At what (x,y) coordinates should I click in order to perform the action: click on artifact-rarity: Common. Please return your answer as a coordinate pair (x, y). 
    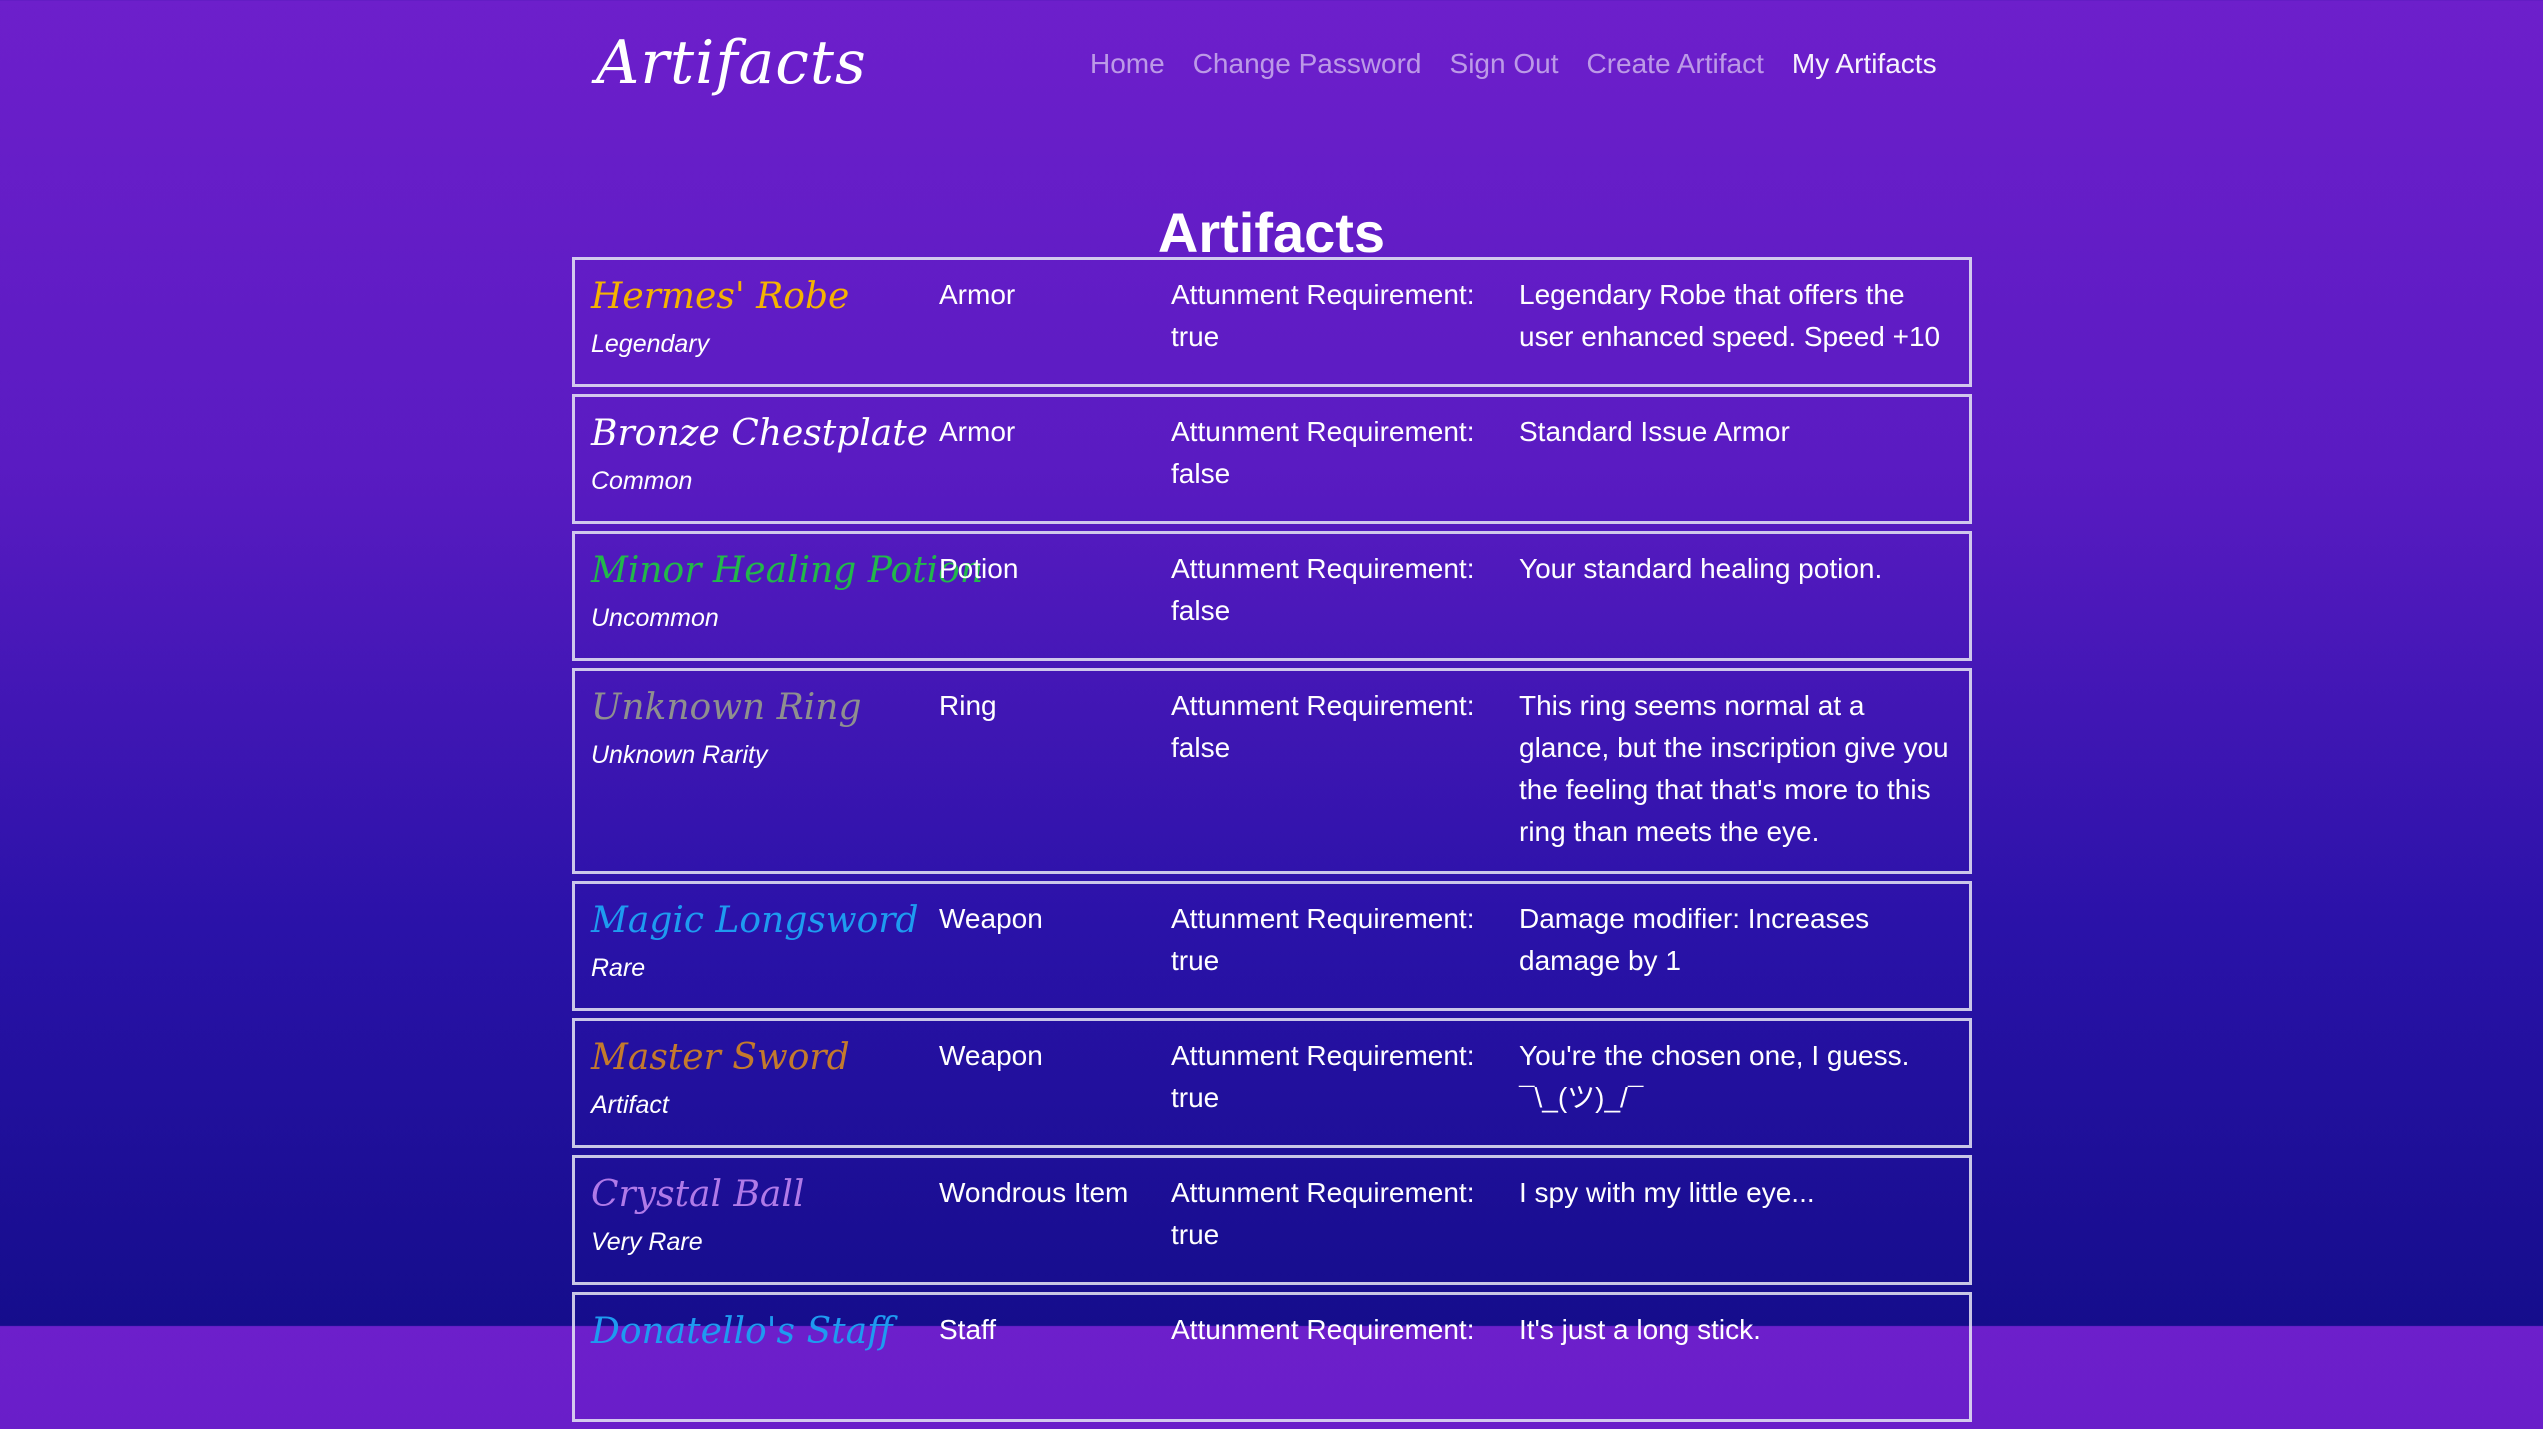
    Looking at the image, I should click on (642, 481).